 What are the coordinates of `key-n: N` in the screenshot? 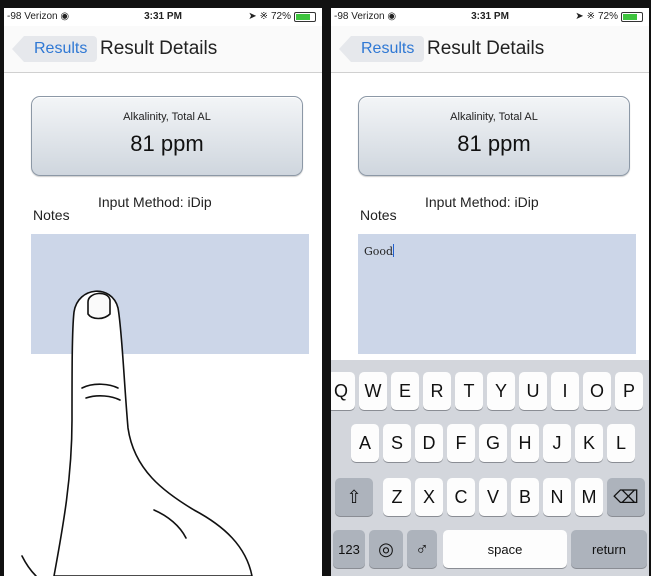 It's located at (557, 497).